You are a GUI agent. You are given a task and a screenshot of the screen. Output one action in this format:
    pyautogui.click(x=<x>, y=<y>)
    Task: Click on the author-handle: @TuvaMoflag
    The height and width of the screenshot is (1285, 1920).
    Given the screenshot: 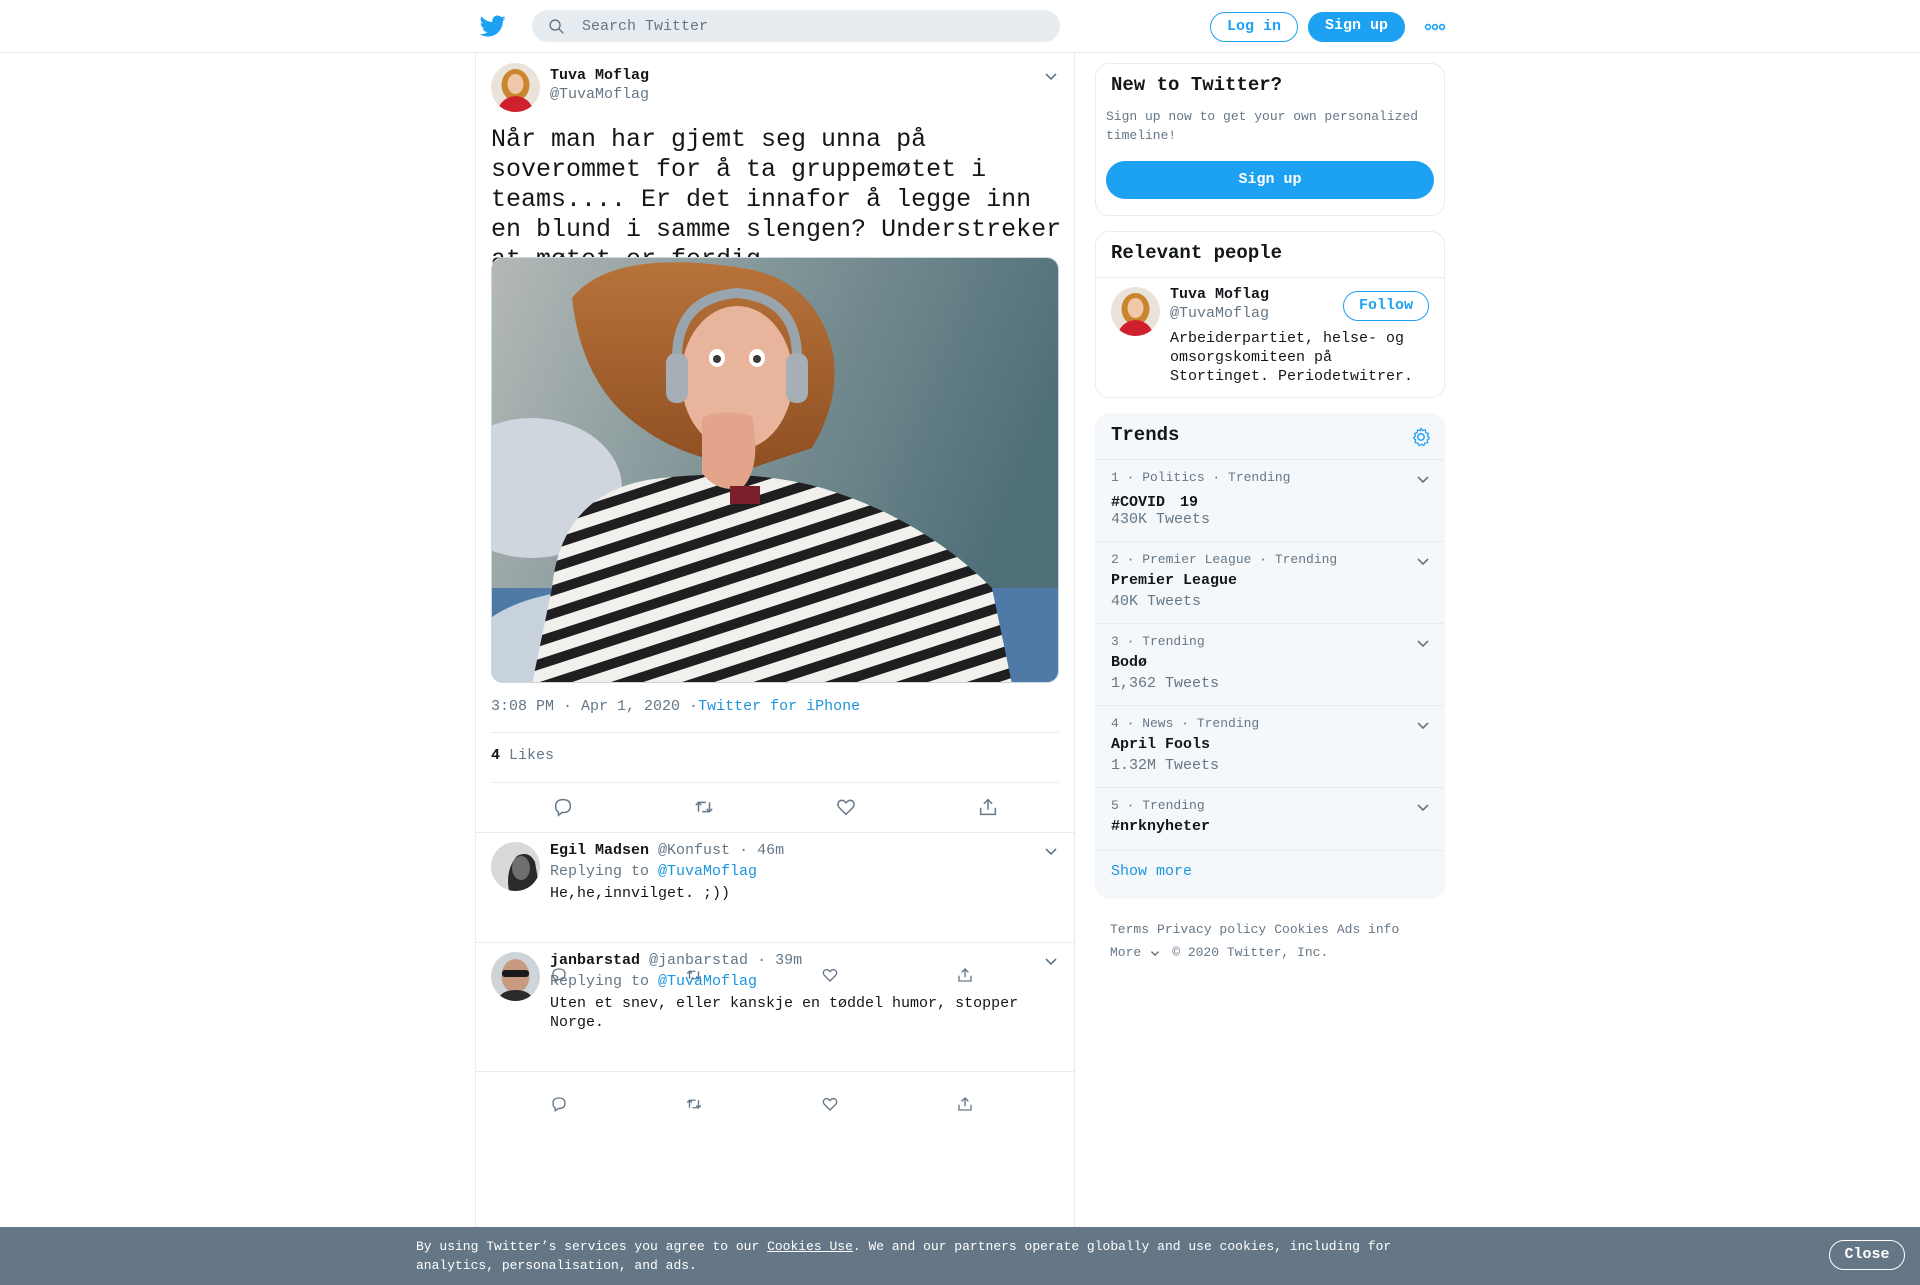 What is the action you would take?
    pyautogui.click(x=599, y=94)
    